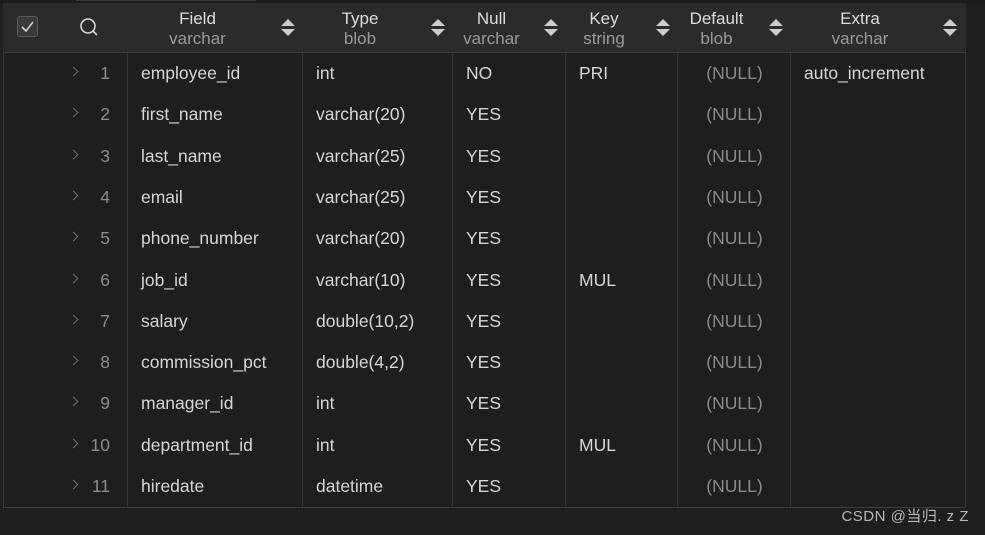 The height and width of the screenshot is (535, 985). What do you see at coordinates (190, 73) in the screenshot?
I see `cell-field: employee_id` at bounding box center [190, 73].